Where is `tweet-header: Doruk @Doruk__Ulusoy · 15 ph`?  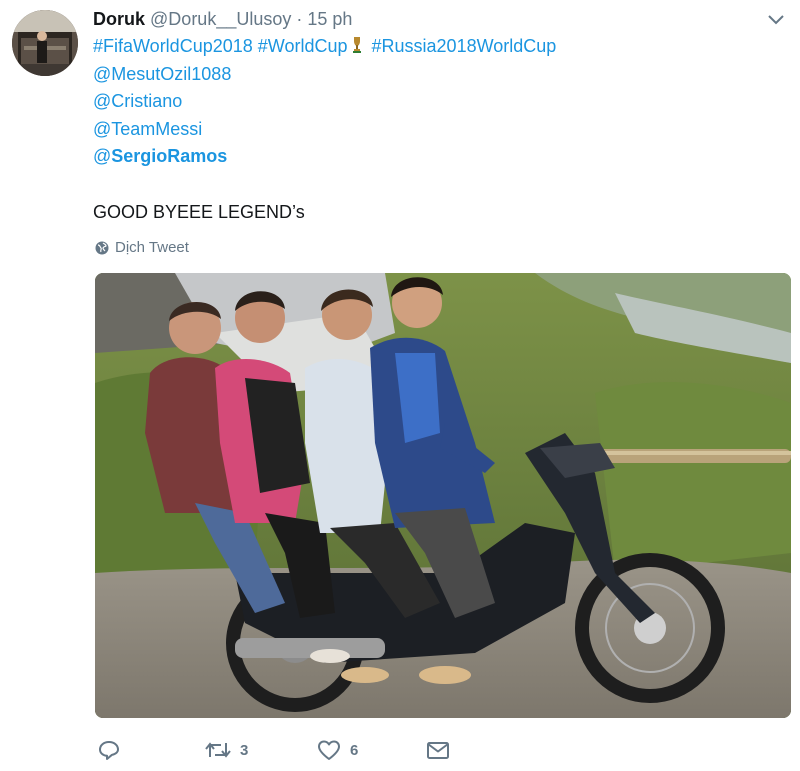
tweet-header: Doruk @Doruk__Ulusoy · 15 ph is located at coordinates (222, 19).